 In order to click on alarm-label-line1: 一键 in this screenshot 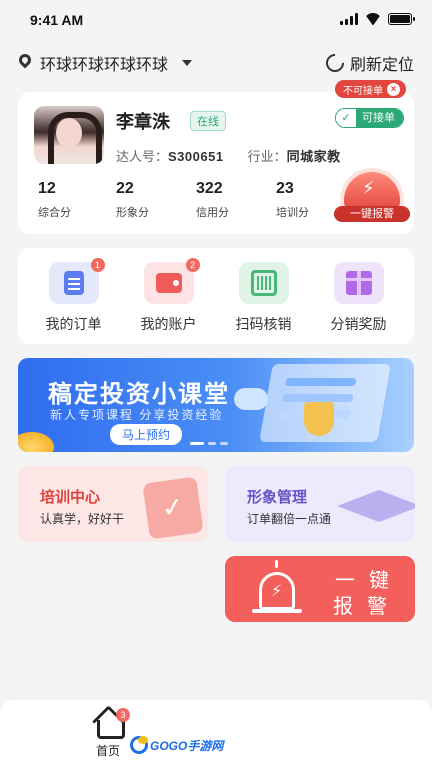, I will do `click(369, 581)`.